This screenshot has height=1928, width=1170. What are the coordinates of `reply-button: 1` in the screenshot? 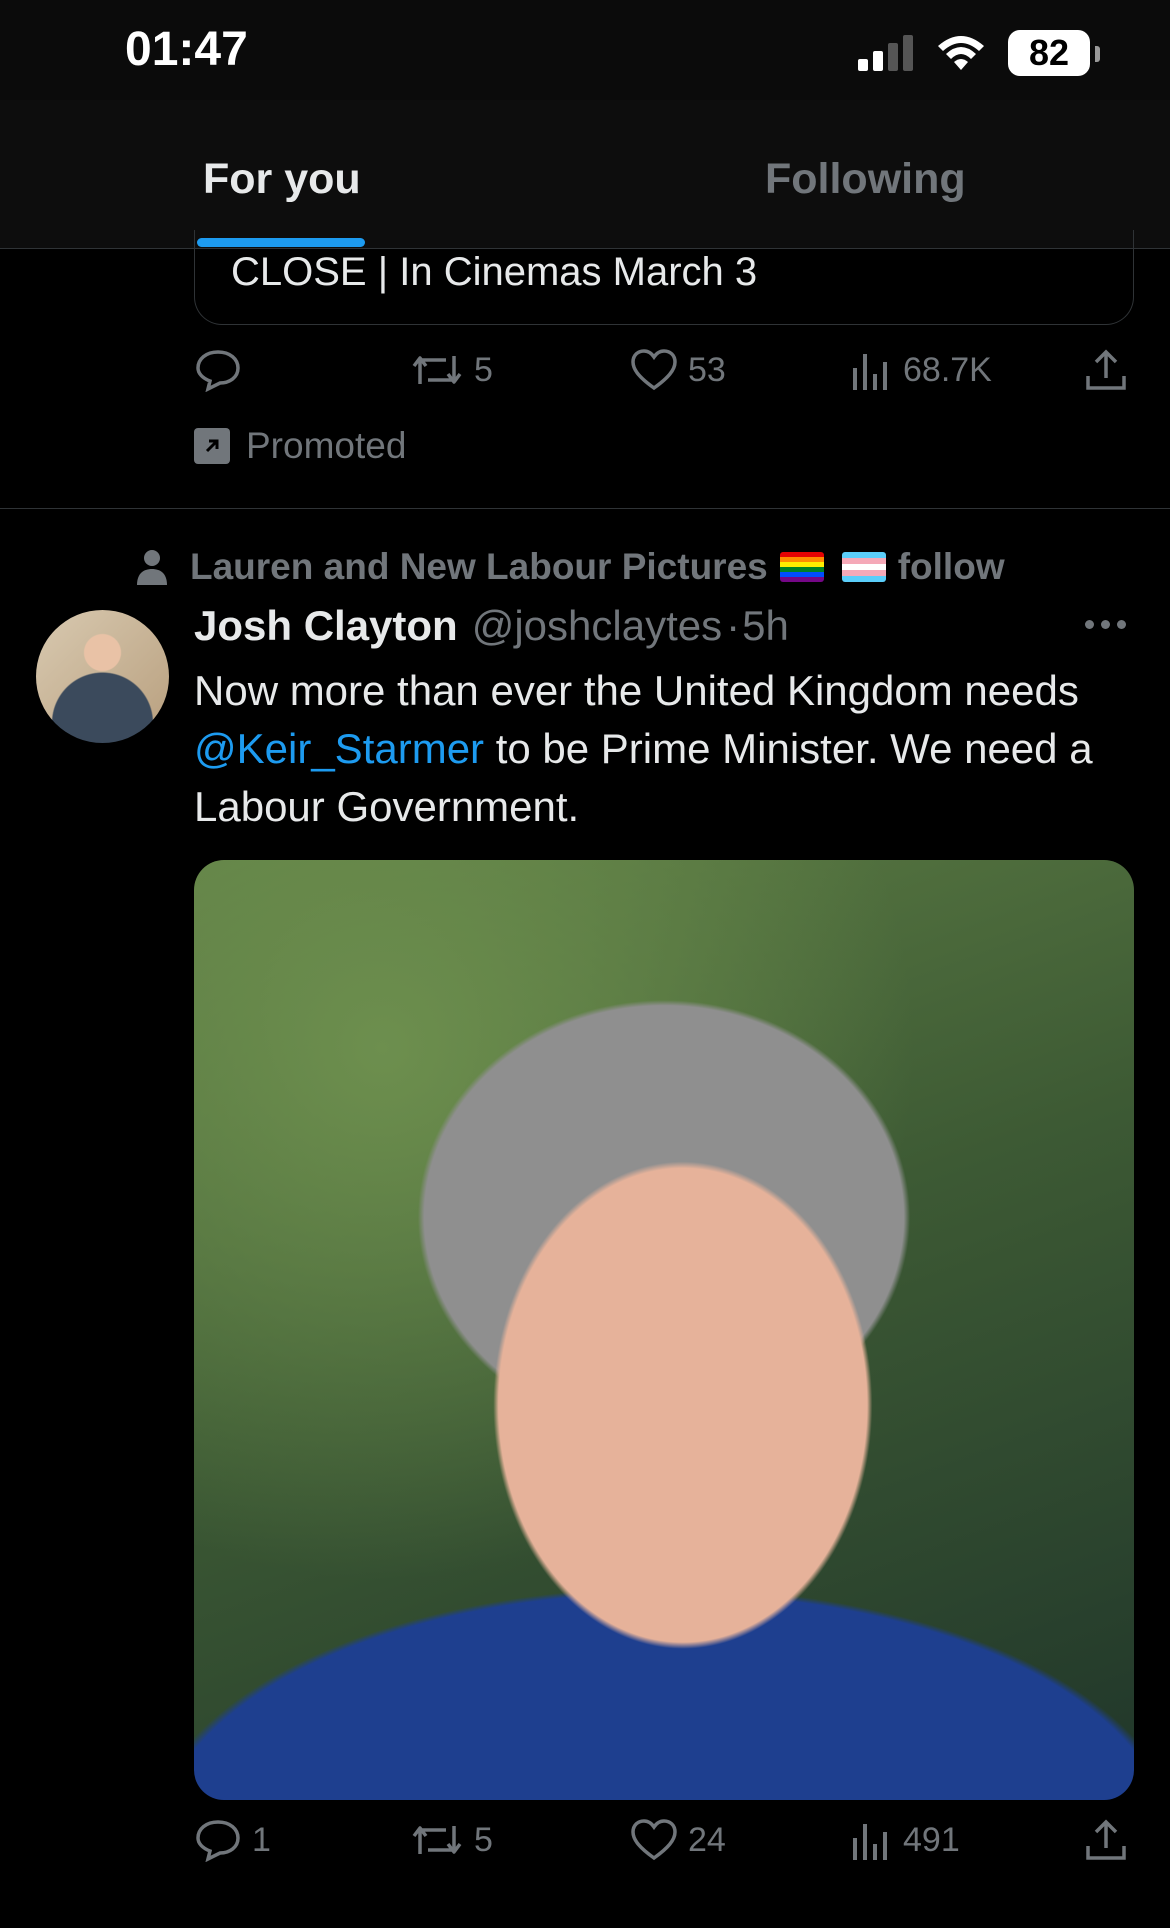 It's located at (232, 1840).